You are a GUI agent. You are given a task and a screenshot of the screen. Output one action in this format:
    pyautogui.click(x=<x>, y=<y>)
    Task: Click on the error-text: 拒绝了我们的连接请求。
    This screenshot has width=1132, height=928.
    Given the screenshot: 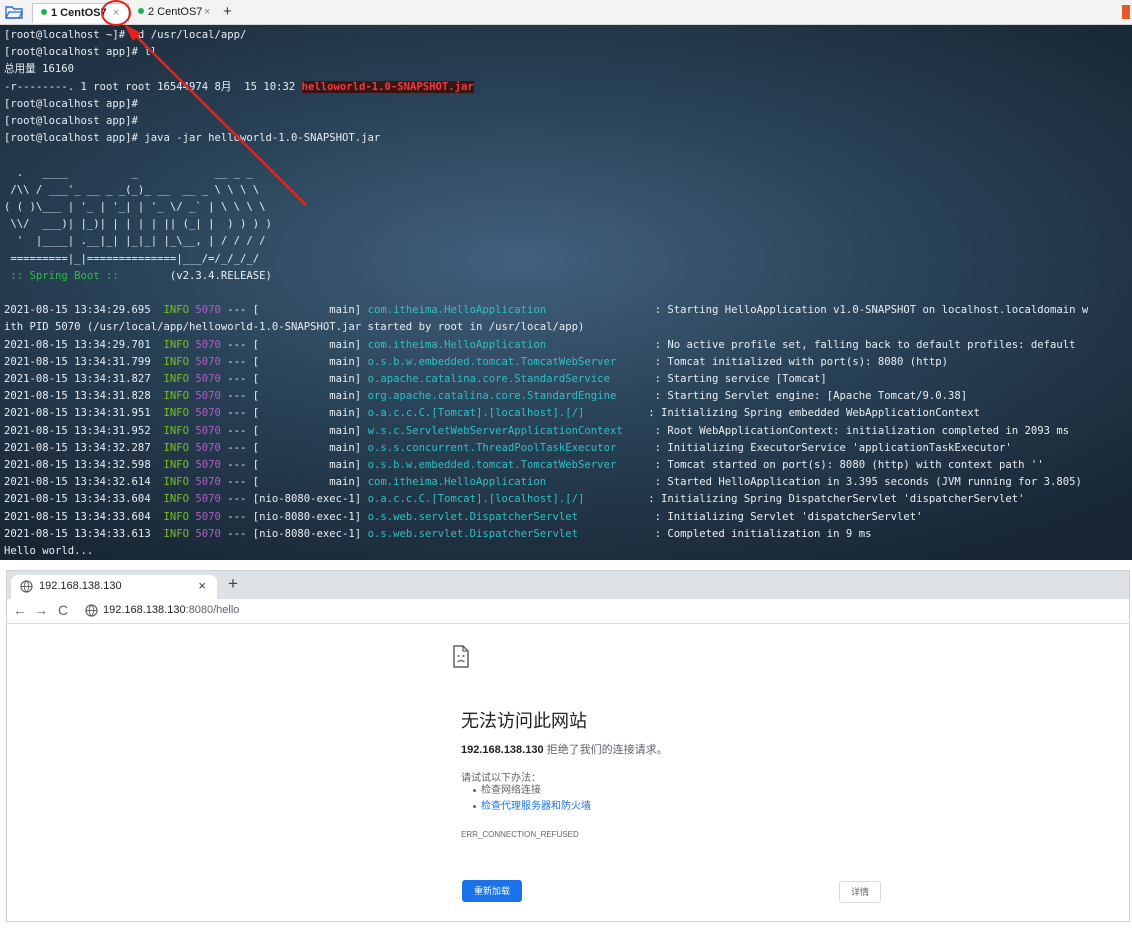 What is the action you would take?
    pyautogui.click(x=605, y=750)
    